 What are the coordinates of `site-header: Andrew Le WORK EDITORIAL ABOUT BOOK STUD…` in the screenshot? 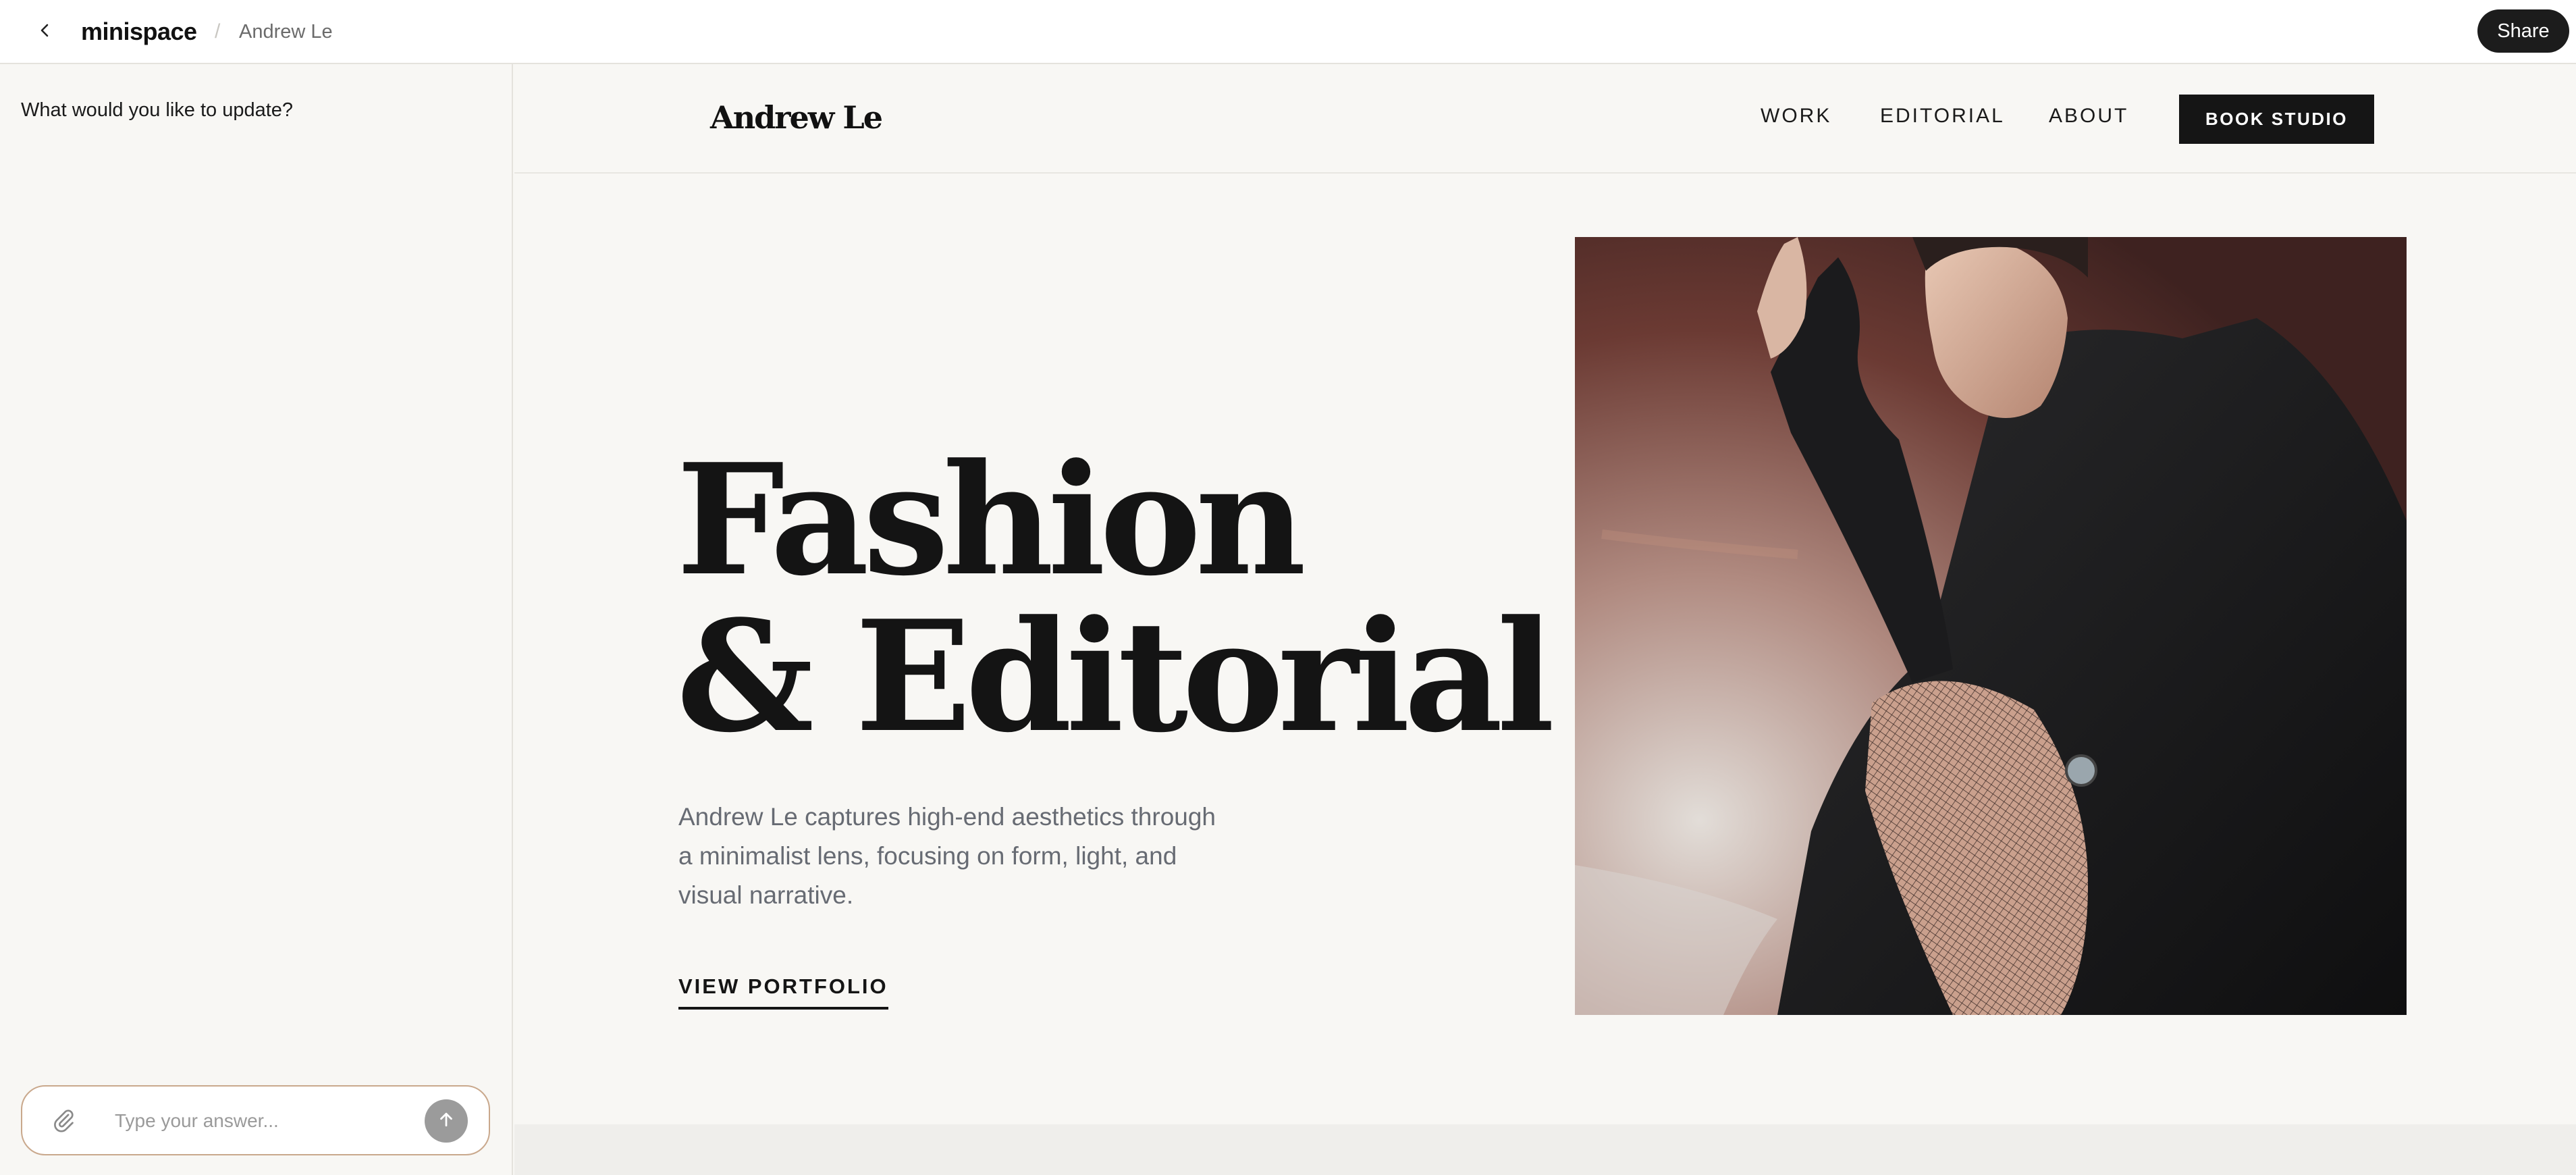 It's located at (1545, 119).